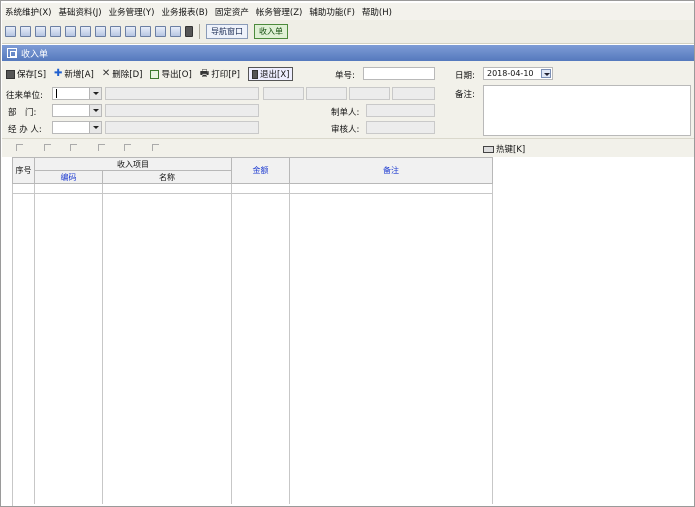 The height and width of the screenshot is (507, 695). I want to click on counterparty-label: 往来单位:, so click(24, 96).